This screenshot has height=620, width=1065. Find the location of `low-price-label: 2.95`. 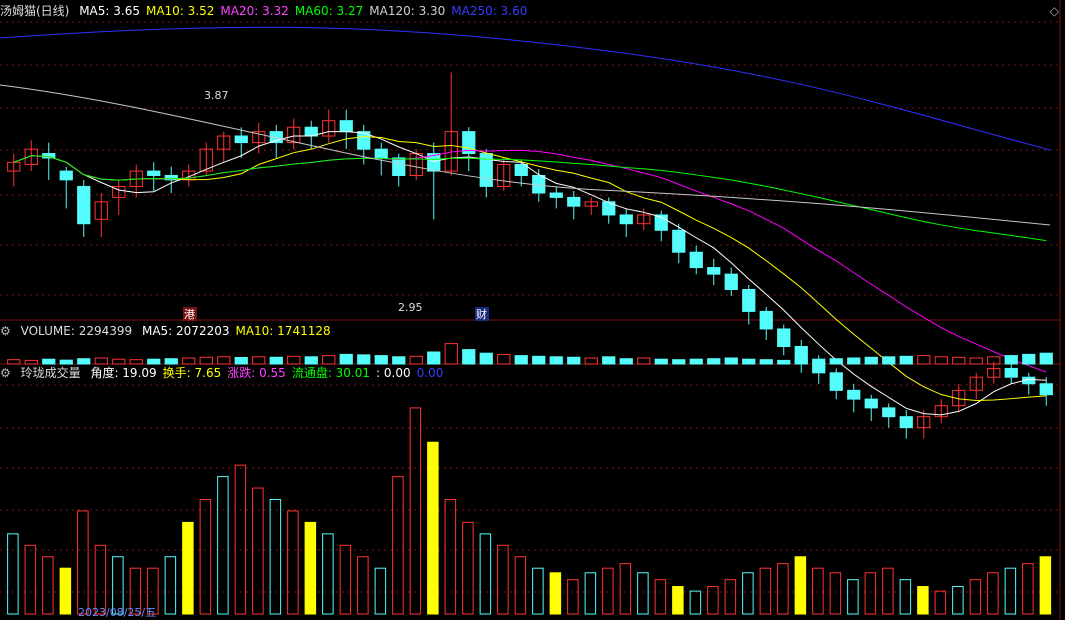

low-price-label: 2.95 is located at coordinates (410, 307).